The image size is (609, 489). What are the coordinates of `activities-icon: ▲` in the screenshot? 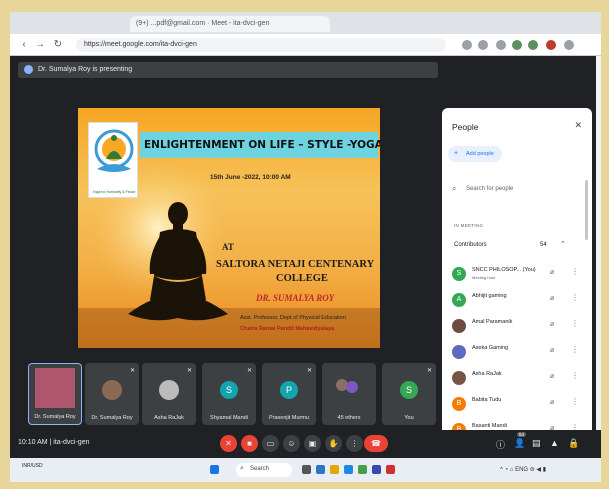 It's located at (554, 443).